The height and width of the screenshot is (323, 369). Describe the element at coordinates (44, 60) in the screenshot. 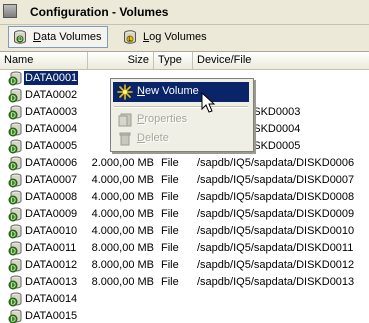

I see `column-header-name: Name` at that location.